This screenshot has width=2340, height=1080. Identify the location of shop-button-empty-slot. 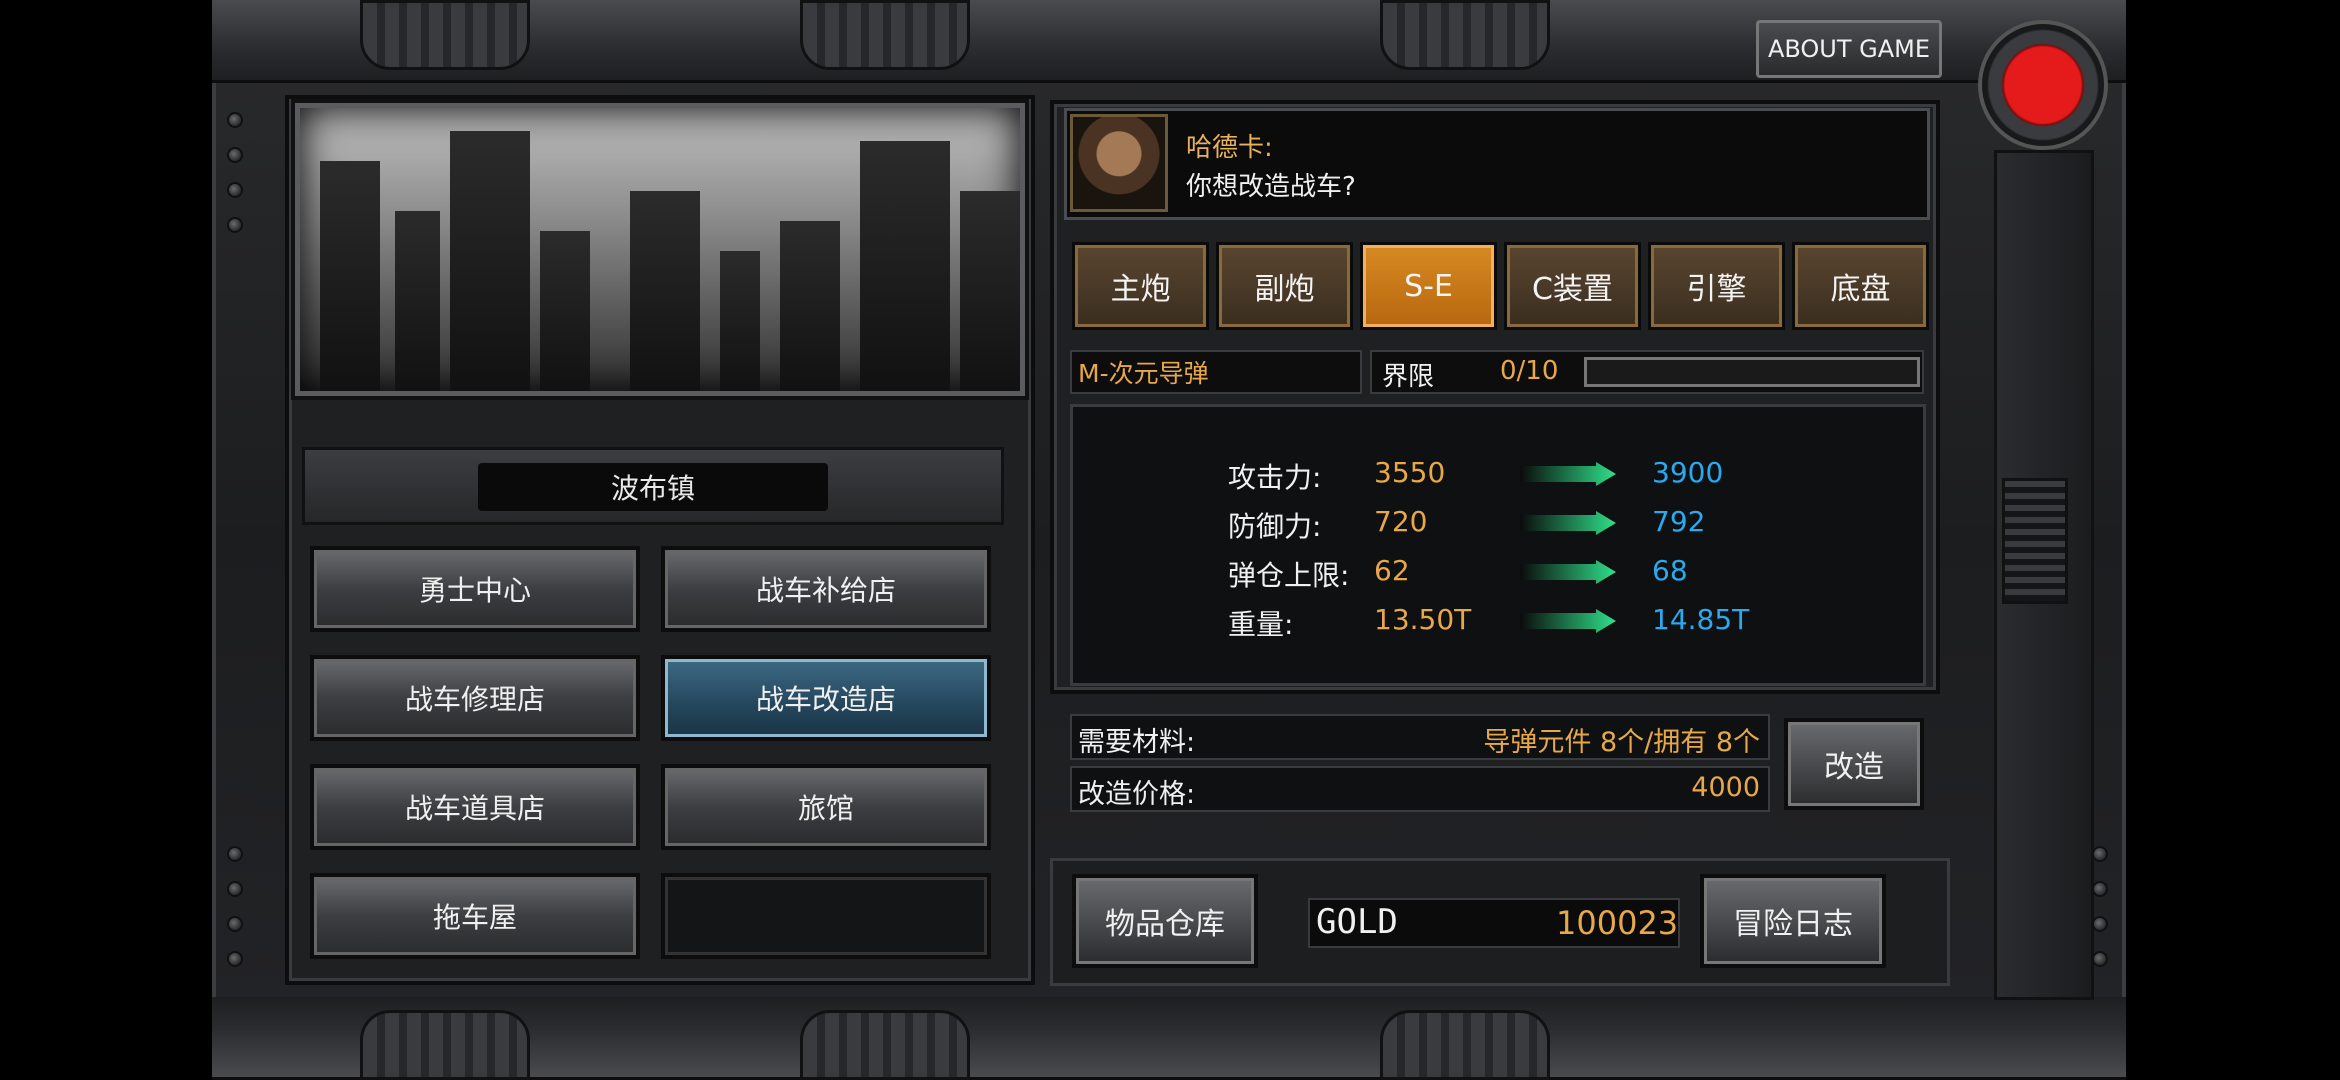
(826, 916).